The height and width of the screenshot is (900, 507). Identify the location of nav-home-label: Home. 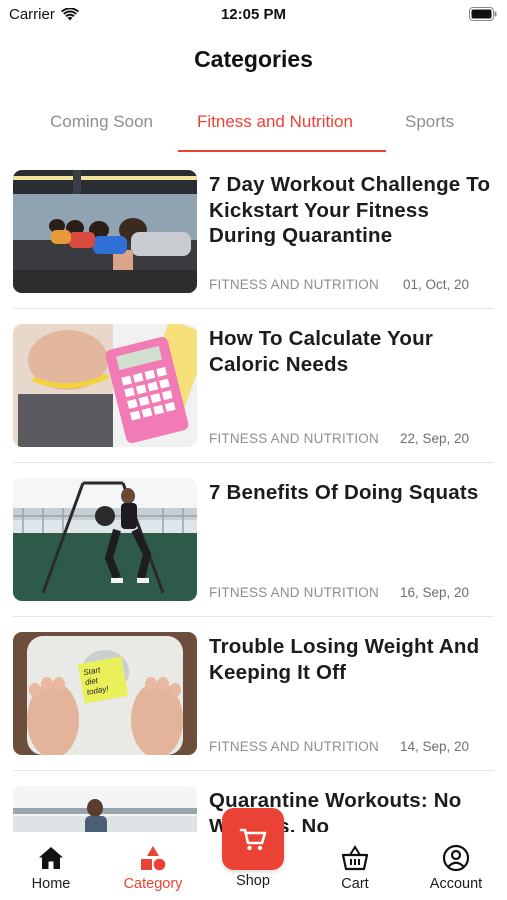
(51, 884).